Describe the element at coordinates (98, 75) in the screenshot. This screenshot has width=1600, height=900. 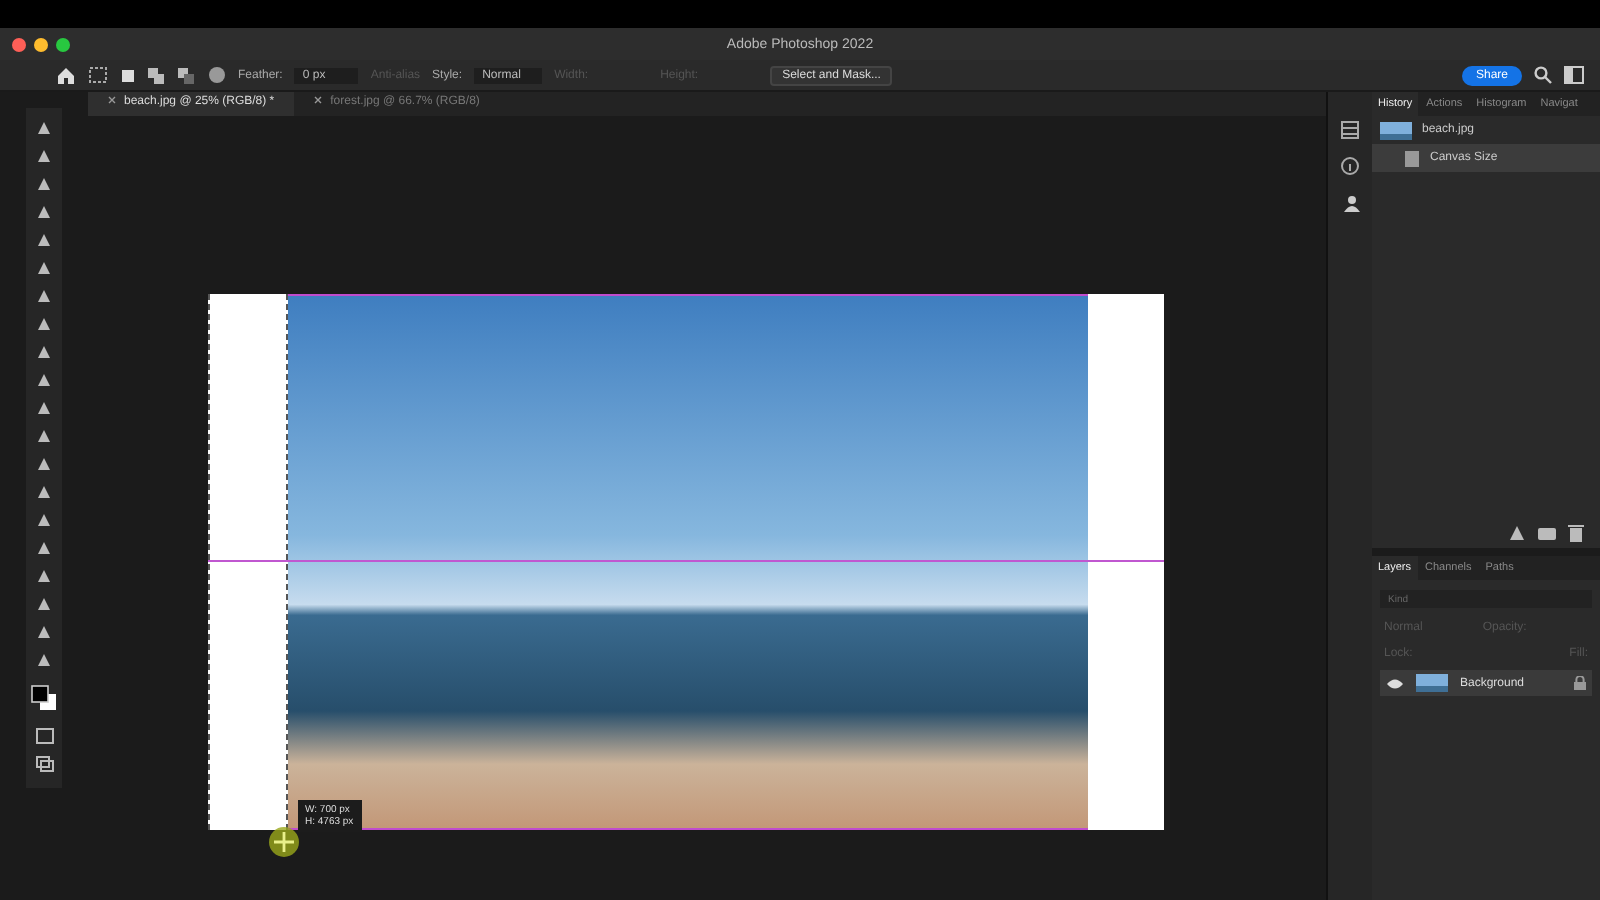
I see `marquee-icon` at that location.